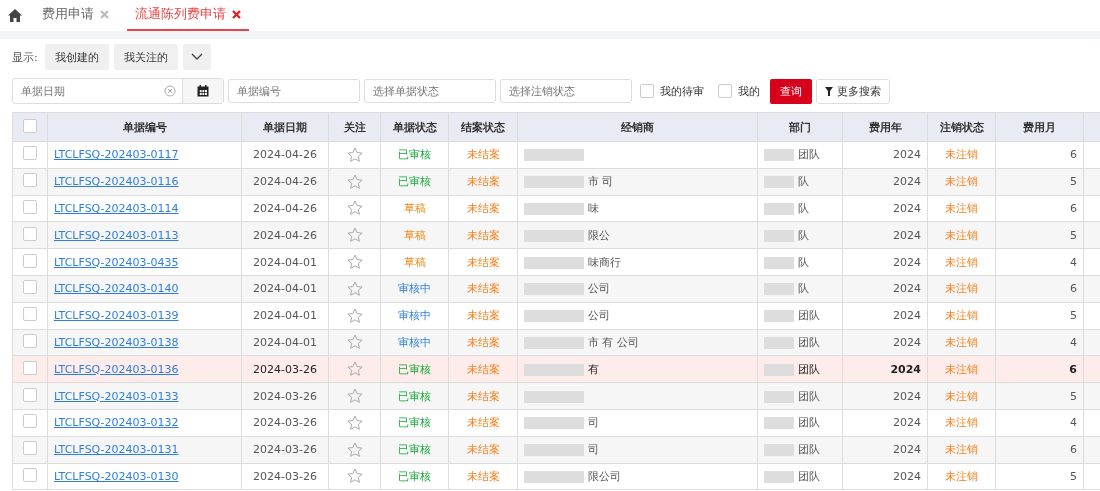 This screenshot has width=1100, height=491. I want to click on table-cell: 公司, so click(599, 289).